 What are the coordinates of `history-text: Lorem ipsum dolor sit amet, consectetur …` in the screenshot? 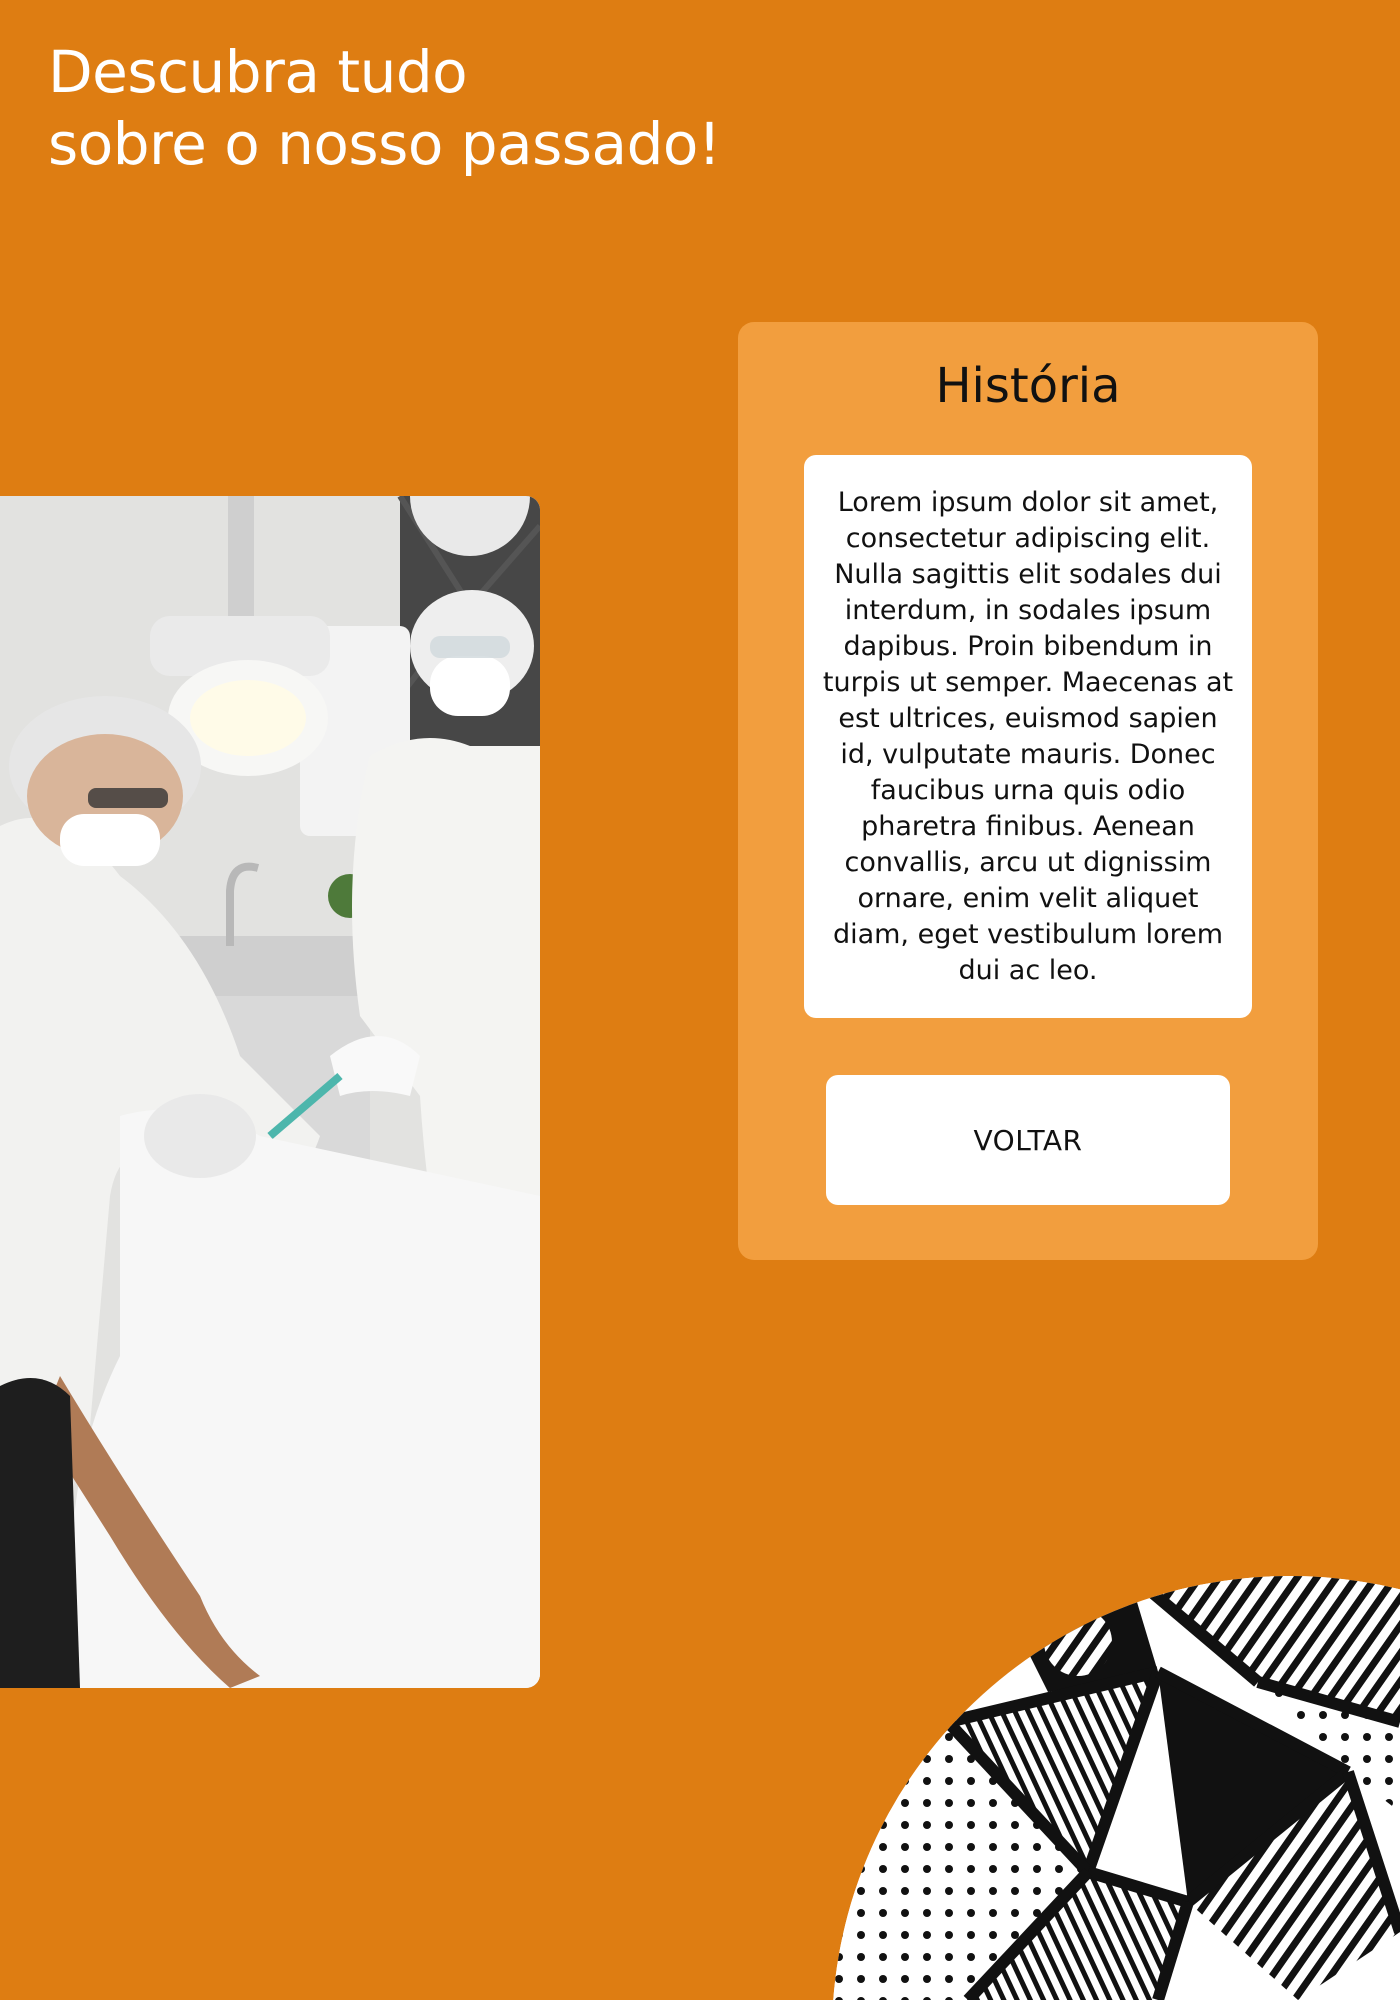 It's located at (1028, 736).